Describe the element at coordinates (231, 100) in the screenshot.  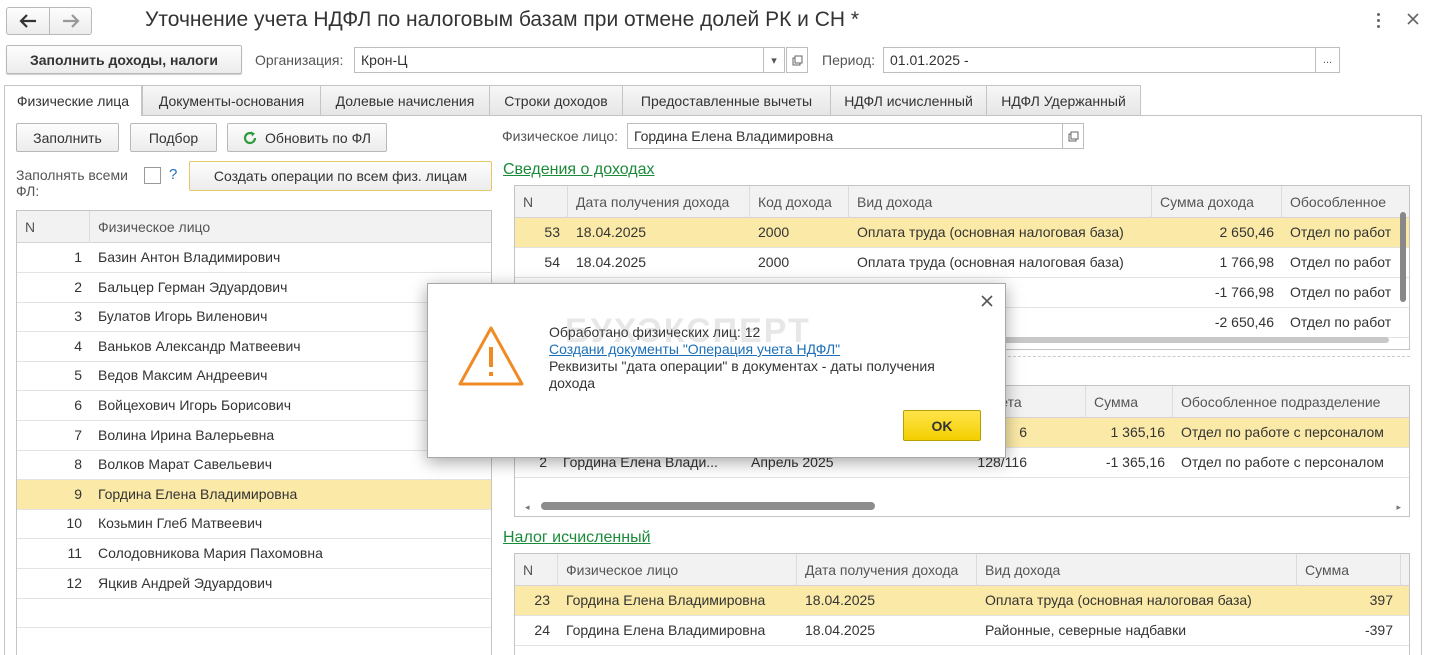
I see `tab-source-documents: Документы-основания` at that location.